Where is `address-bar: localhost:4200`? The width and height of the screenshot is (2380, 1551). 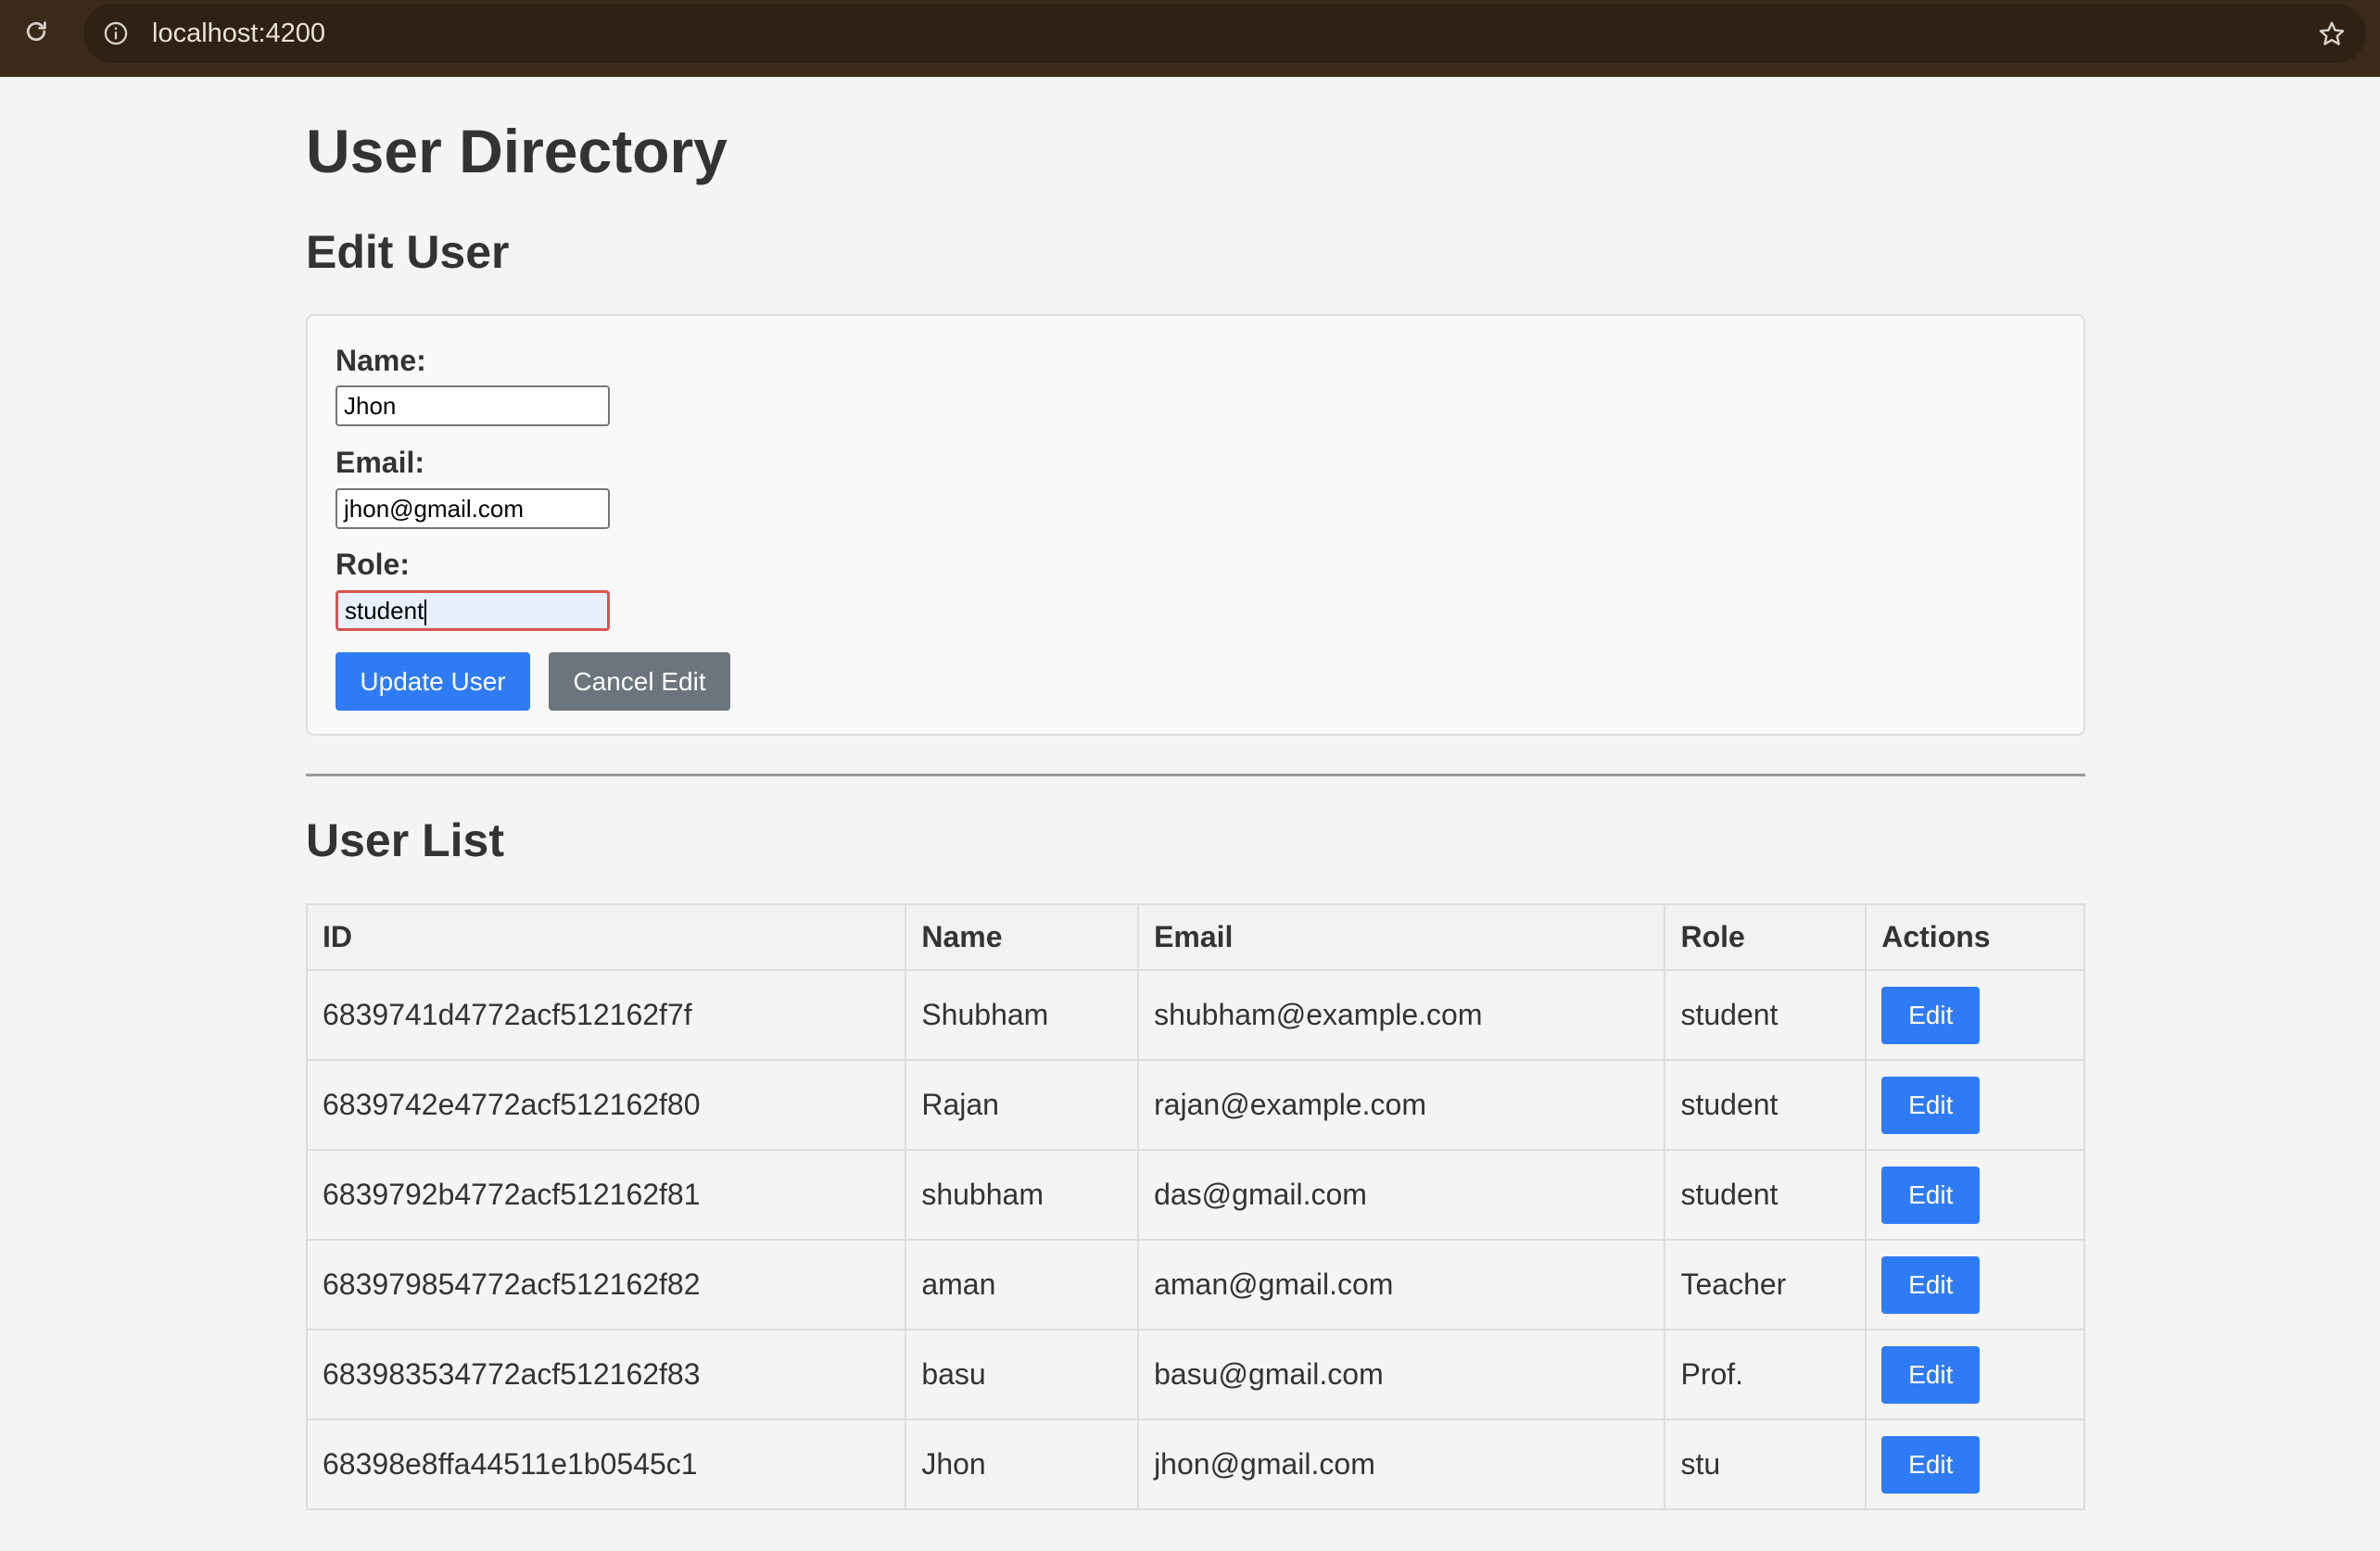 address-bar: localhost:4200 is located at coordinates (1224, 34).